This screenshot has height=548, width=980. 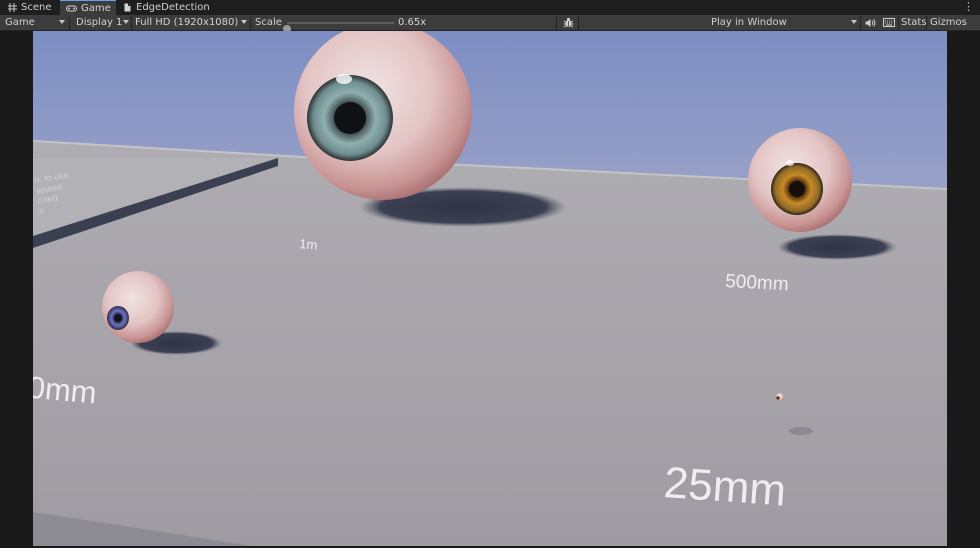 What do you see at coordinates (127, 7) in the screenshot?
I see `document-icon` at bounding box center [127, 7].